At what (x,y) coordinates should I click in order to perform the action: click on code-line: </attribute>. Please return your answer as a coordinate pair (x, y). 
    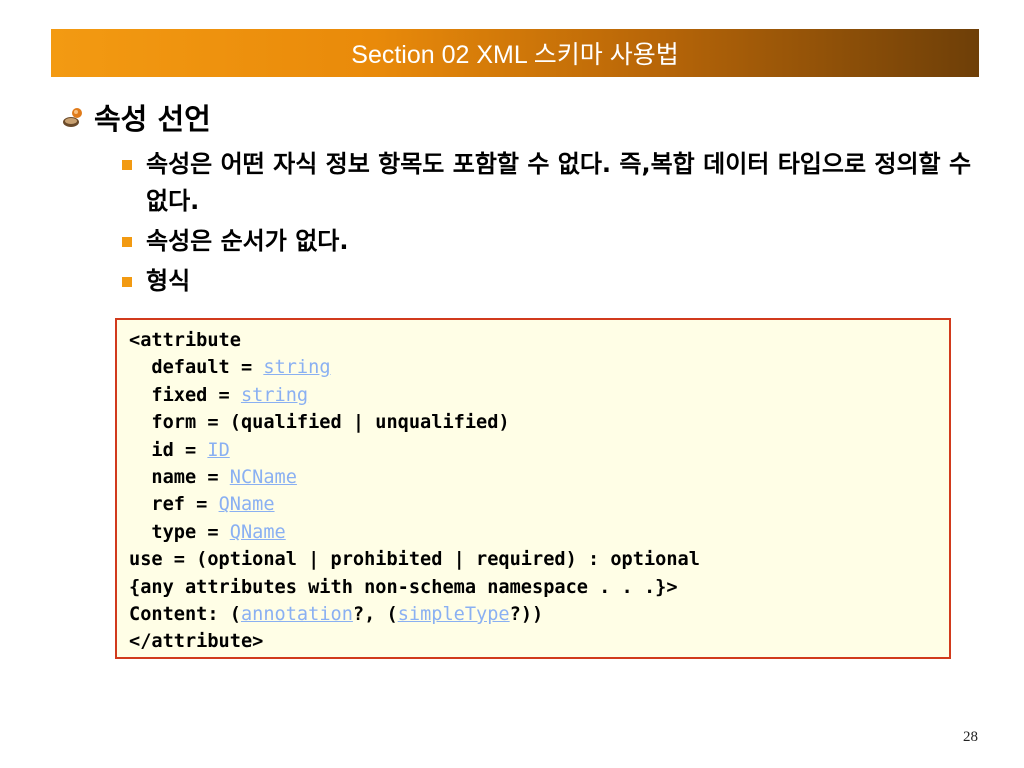
    Looking at the image, I should click on (196, 642).